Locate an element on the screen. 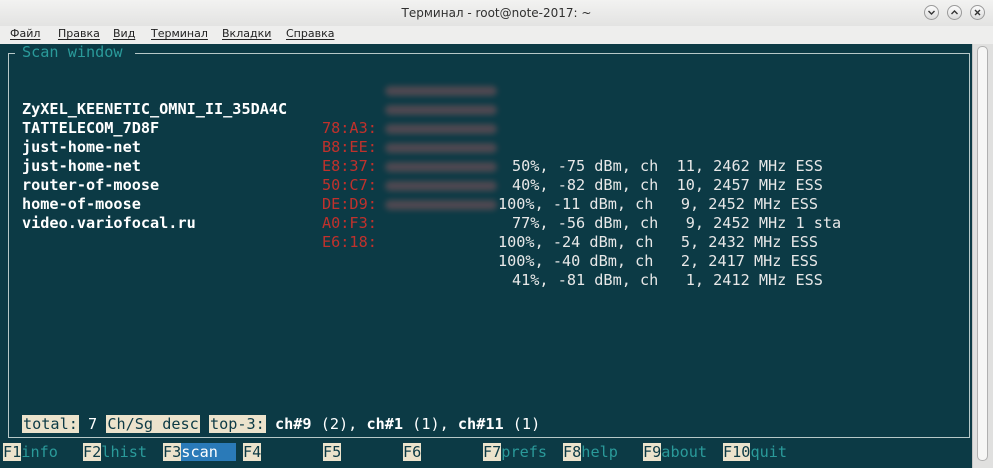 This screenshot has height=468, width=993. network-mac: A0:F3: is located at coordinates (349, 223).